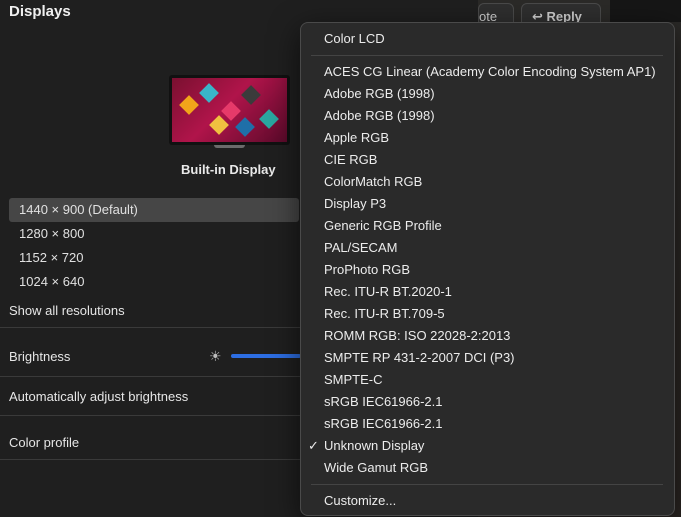 The width and height of the screenshot is (681, 517). Describe the element at coordinates (419, 358) in the screenshot. I see `menu-item-profile: SMPTE RP 431-2-2007 DCI (P3)` at that location.